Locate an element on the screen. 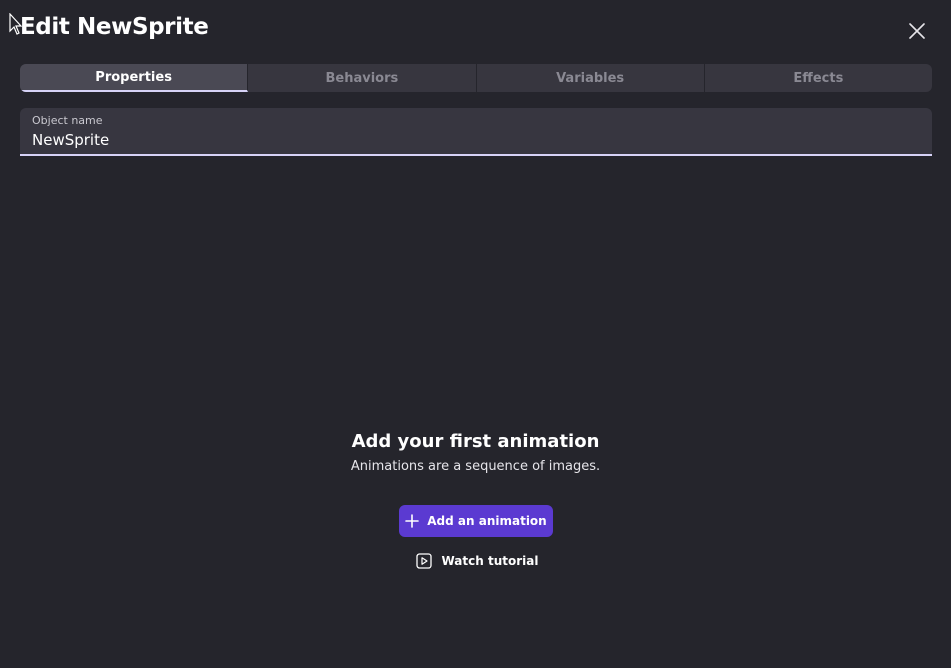 The image size is (951, 668). tab-effects: Effects is located at coordinates (818, 78).